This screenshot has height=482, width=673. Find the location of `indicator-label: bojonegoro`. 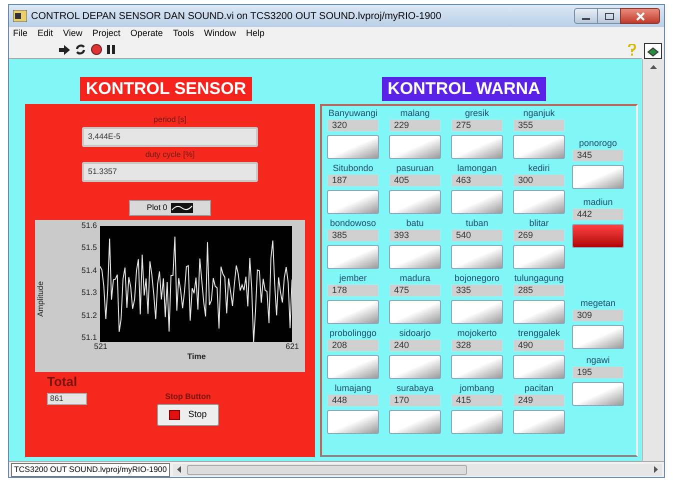

indicator-label: bojonegoro is located at coordinates (477, 278).